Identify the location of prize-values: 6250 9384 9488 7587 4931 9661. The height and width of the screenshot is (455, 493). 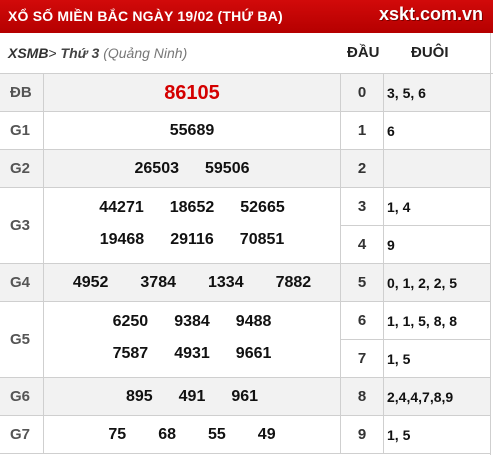
(192, 339).